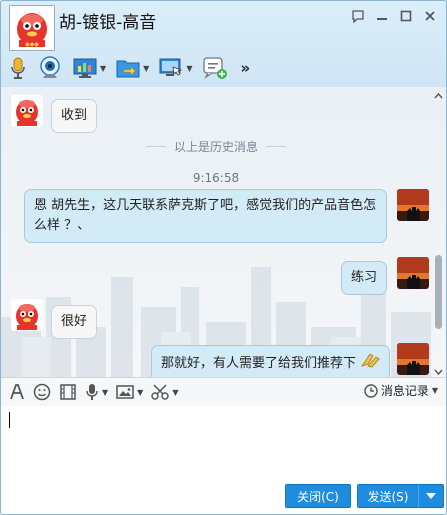 The height and width of the screenshot is (515, 447). What do you see at coordinates (9, 420) in the screenshot?
I see `text-cursor` at bounding box center [9, 420].